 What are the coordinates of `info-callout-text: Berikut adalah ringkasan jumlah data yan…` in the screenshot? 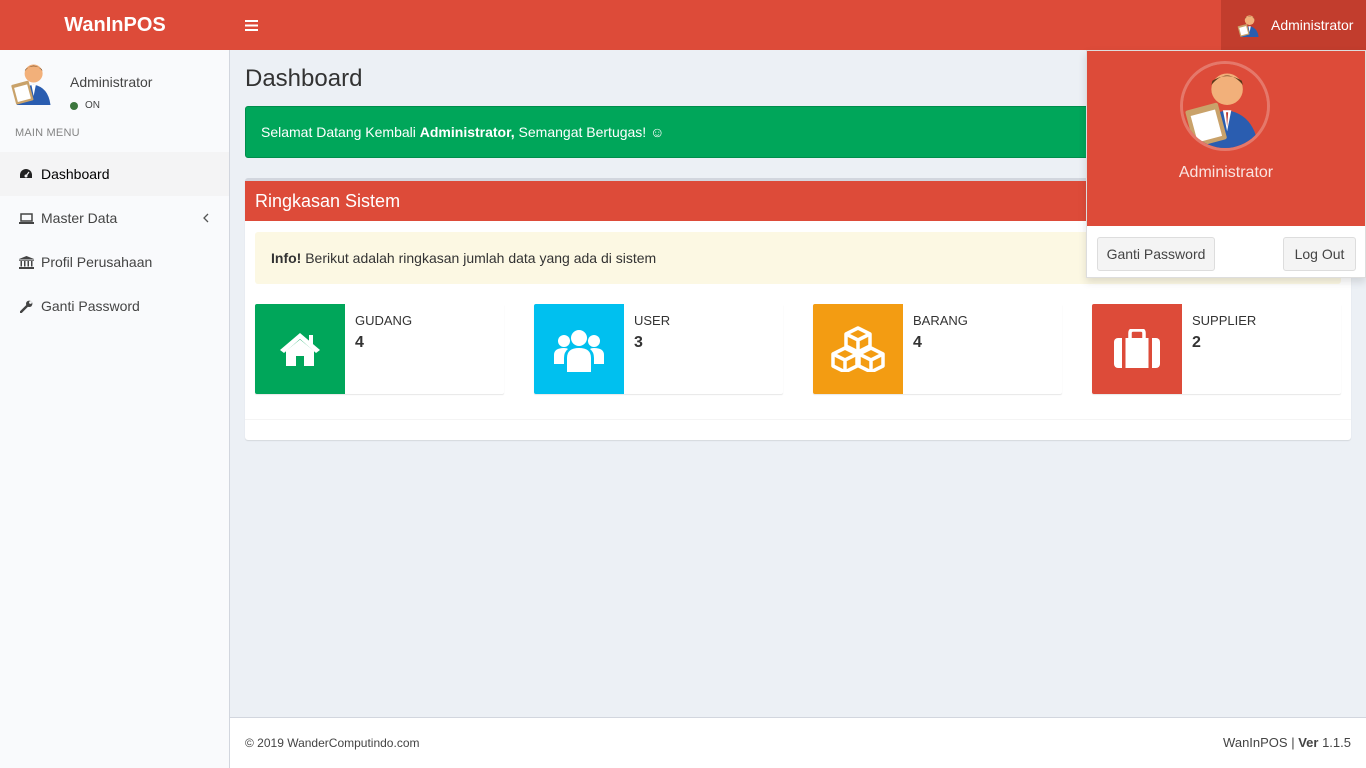 It's located at (479, 258).